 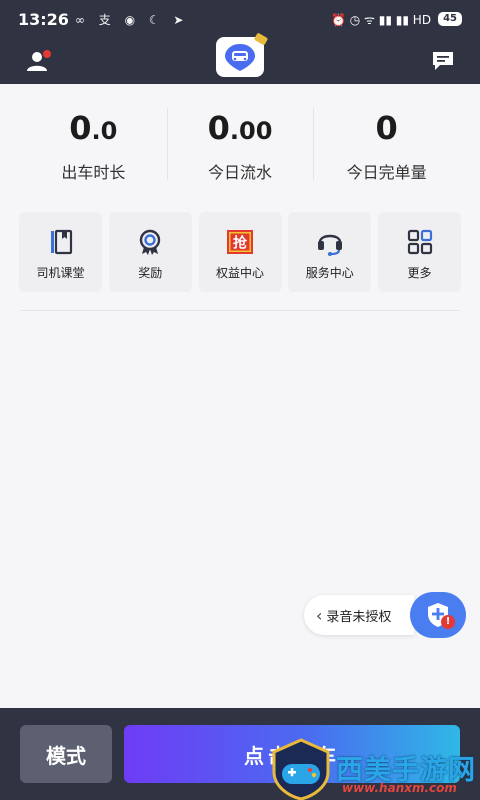 What do you see at coordinates (66, 754) in the screenshot?
I see `mode-button: 模式` at bounding box center [66, 754].